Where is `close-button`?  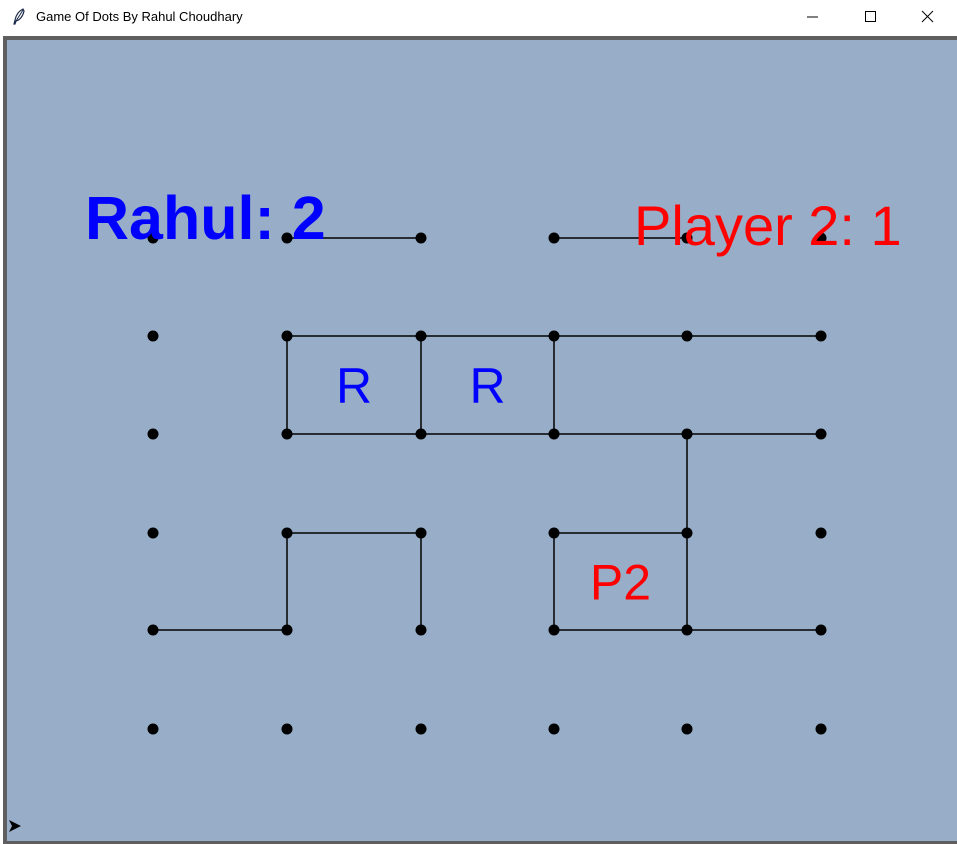 close-button is located at coordinates (928, 16).